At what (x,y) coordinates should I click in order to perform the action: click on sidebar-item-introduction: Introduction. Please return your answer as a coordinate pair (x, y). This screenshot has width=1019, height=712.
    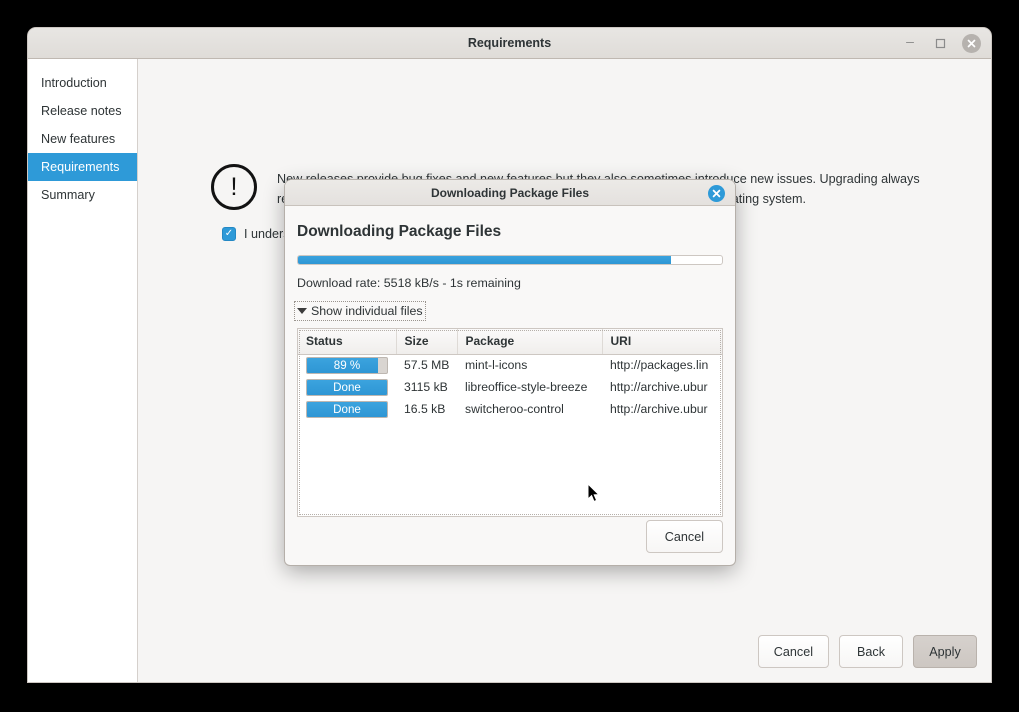
    Looking at the image, I should click on (82, 83).